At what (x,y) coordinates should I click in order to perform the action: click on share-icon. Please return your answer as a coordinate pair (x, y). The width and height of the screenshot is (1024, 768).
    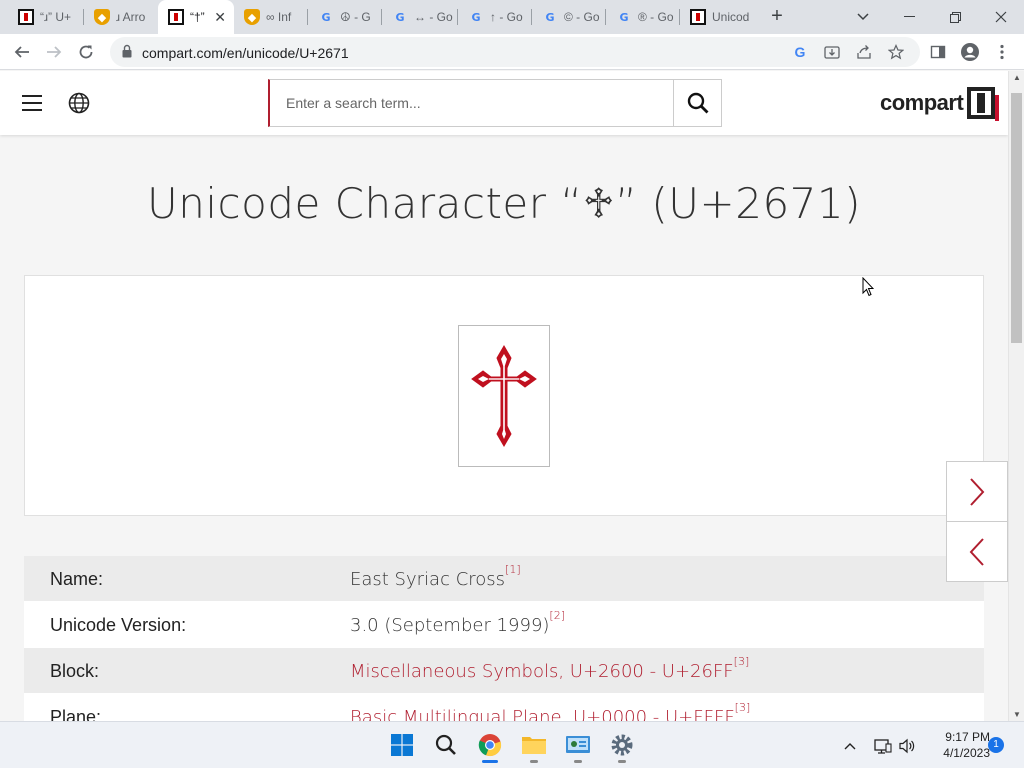
    Looking at the image, I should click on (864, 52).